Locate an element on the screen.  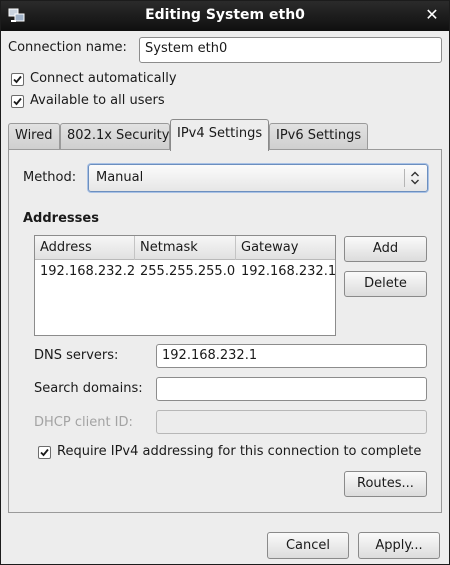
search-domains-label: Search domains: is located at coordinates (88, 388).